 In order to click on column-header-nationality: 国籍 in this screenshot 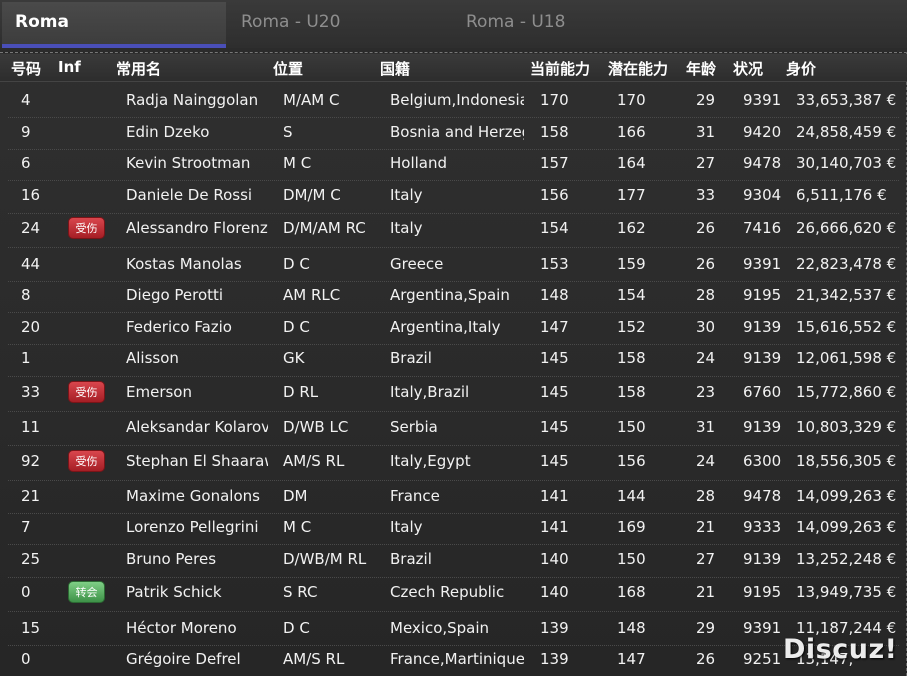, I will do `click(395, 68)`.